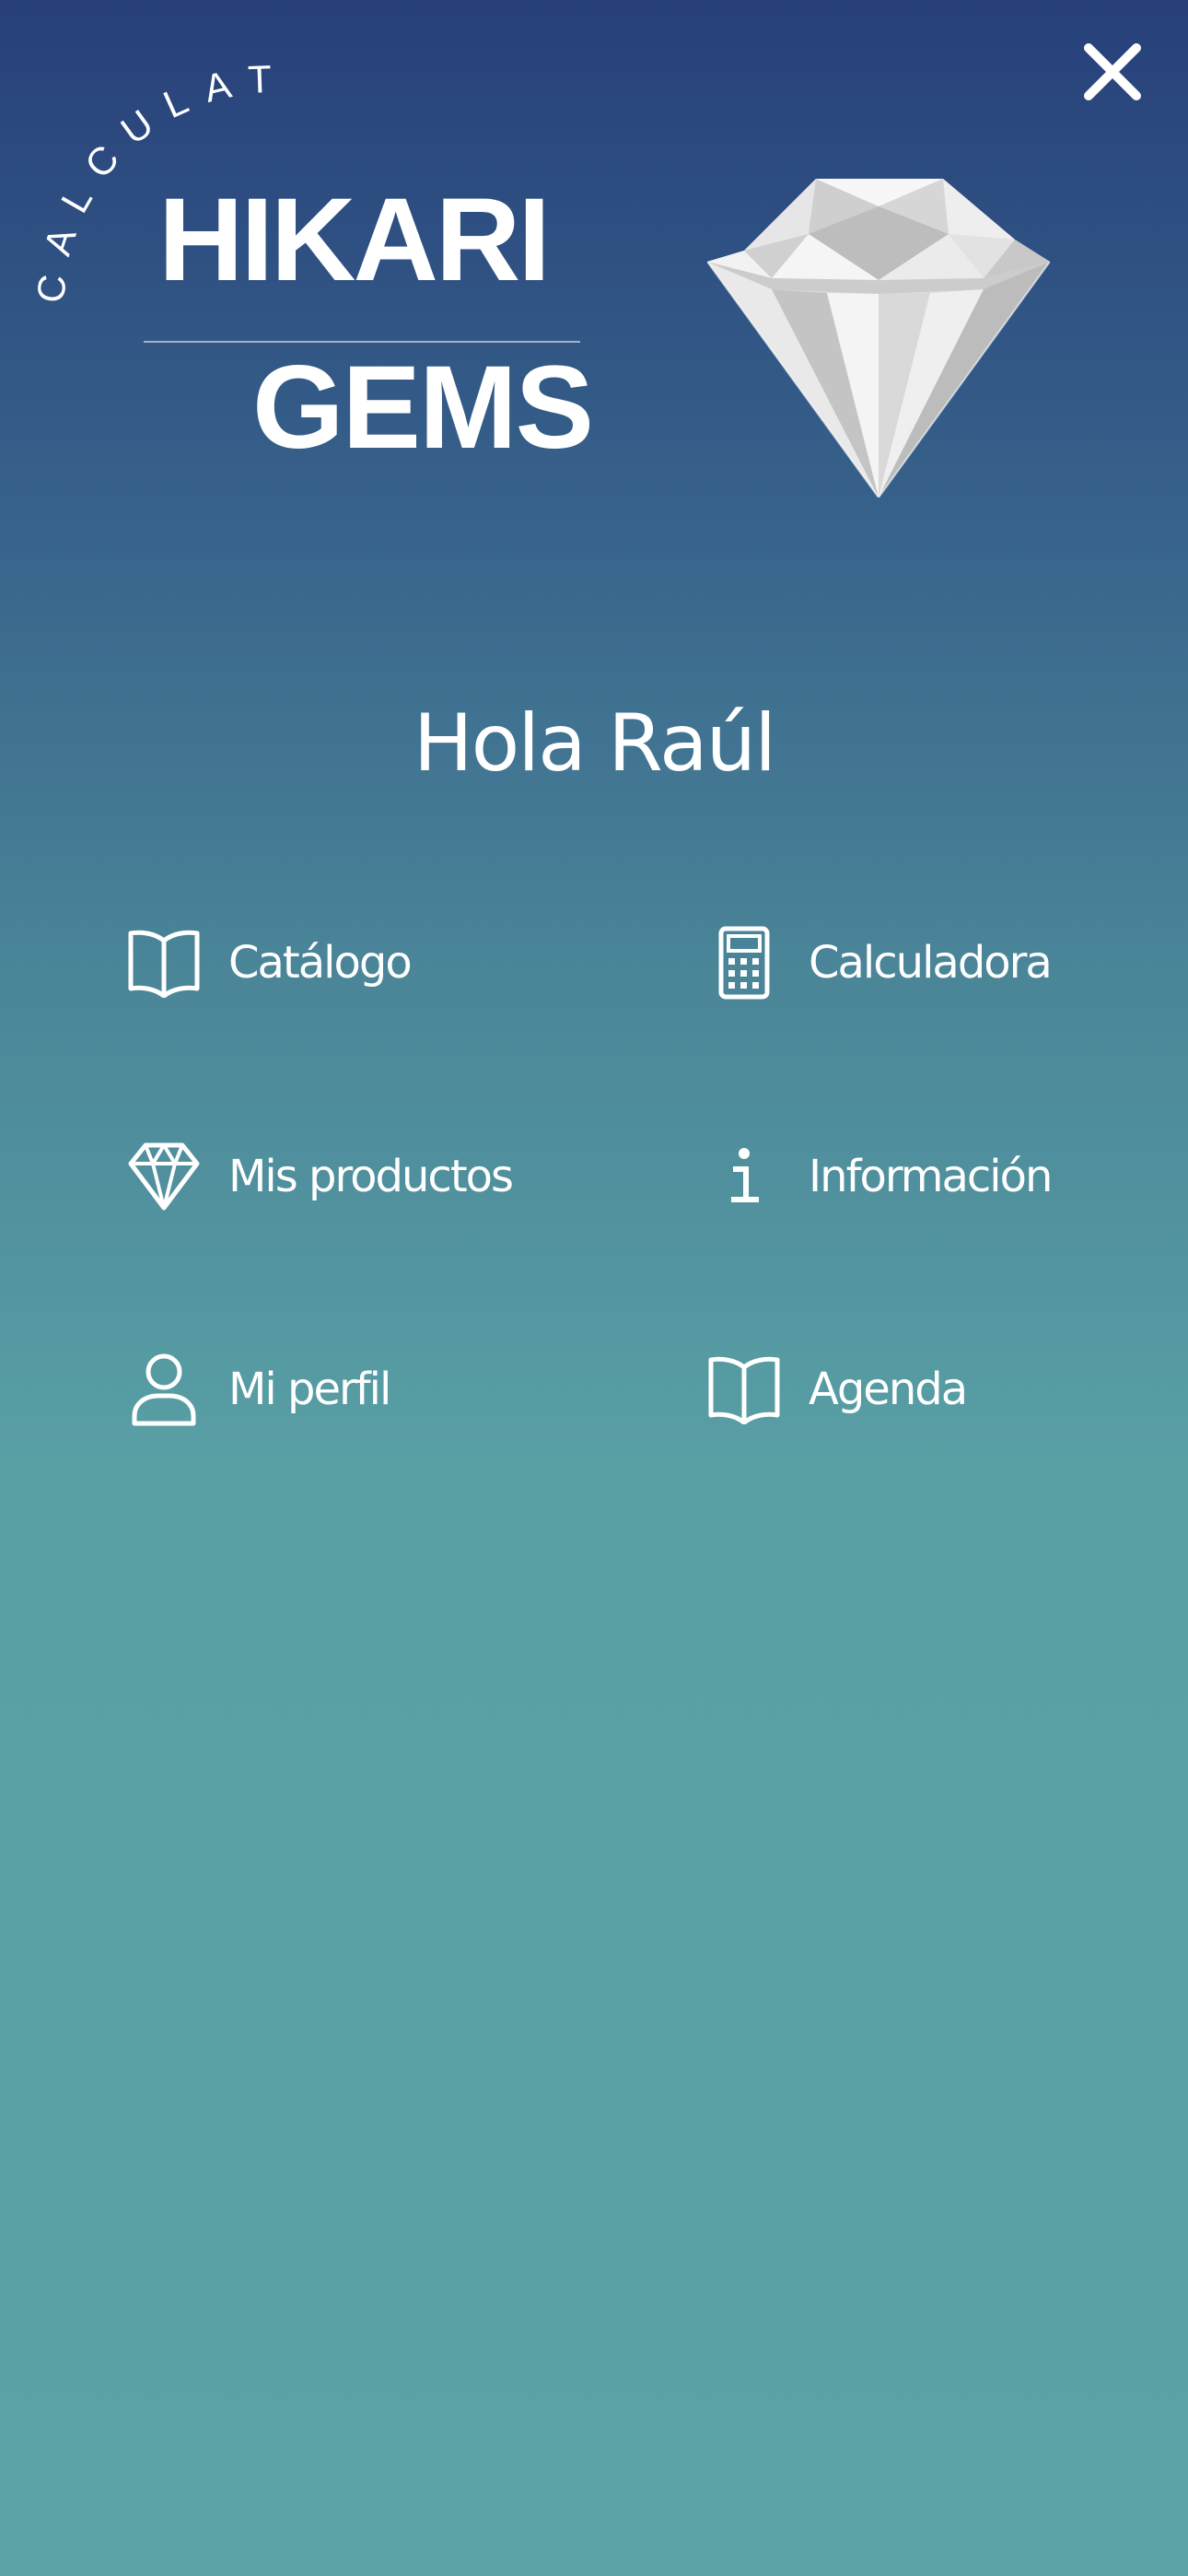 The height and width of the screenshot is (2576, 1188). I want to click on menu-item-mis-productos: Mis productos, so click(316, 1176).